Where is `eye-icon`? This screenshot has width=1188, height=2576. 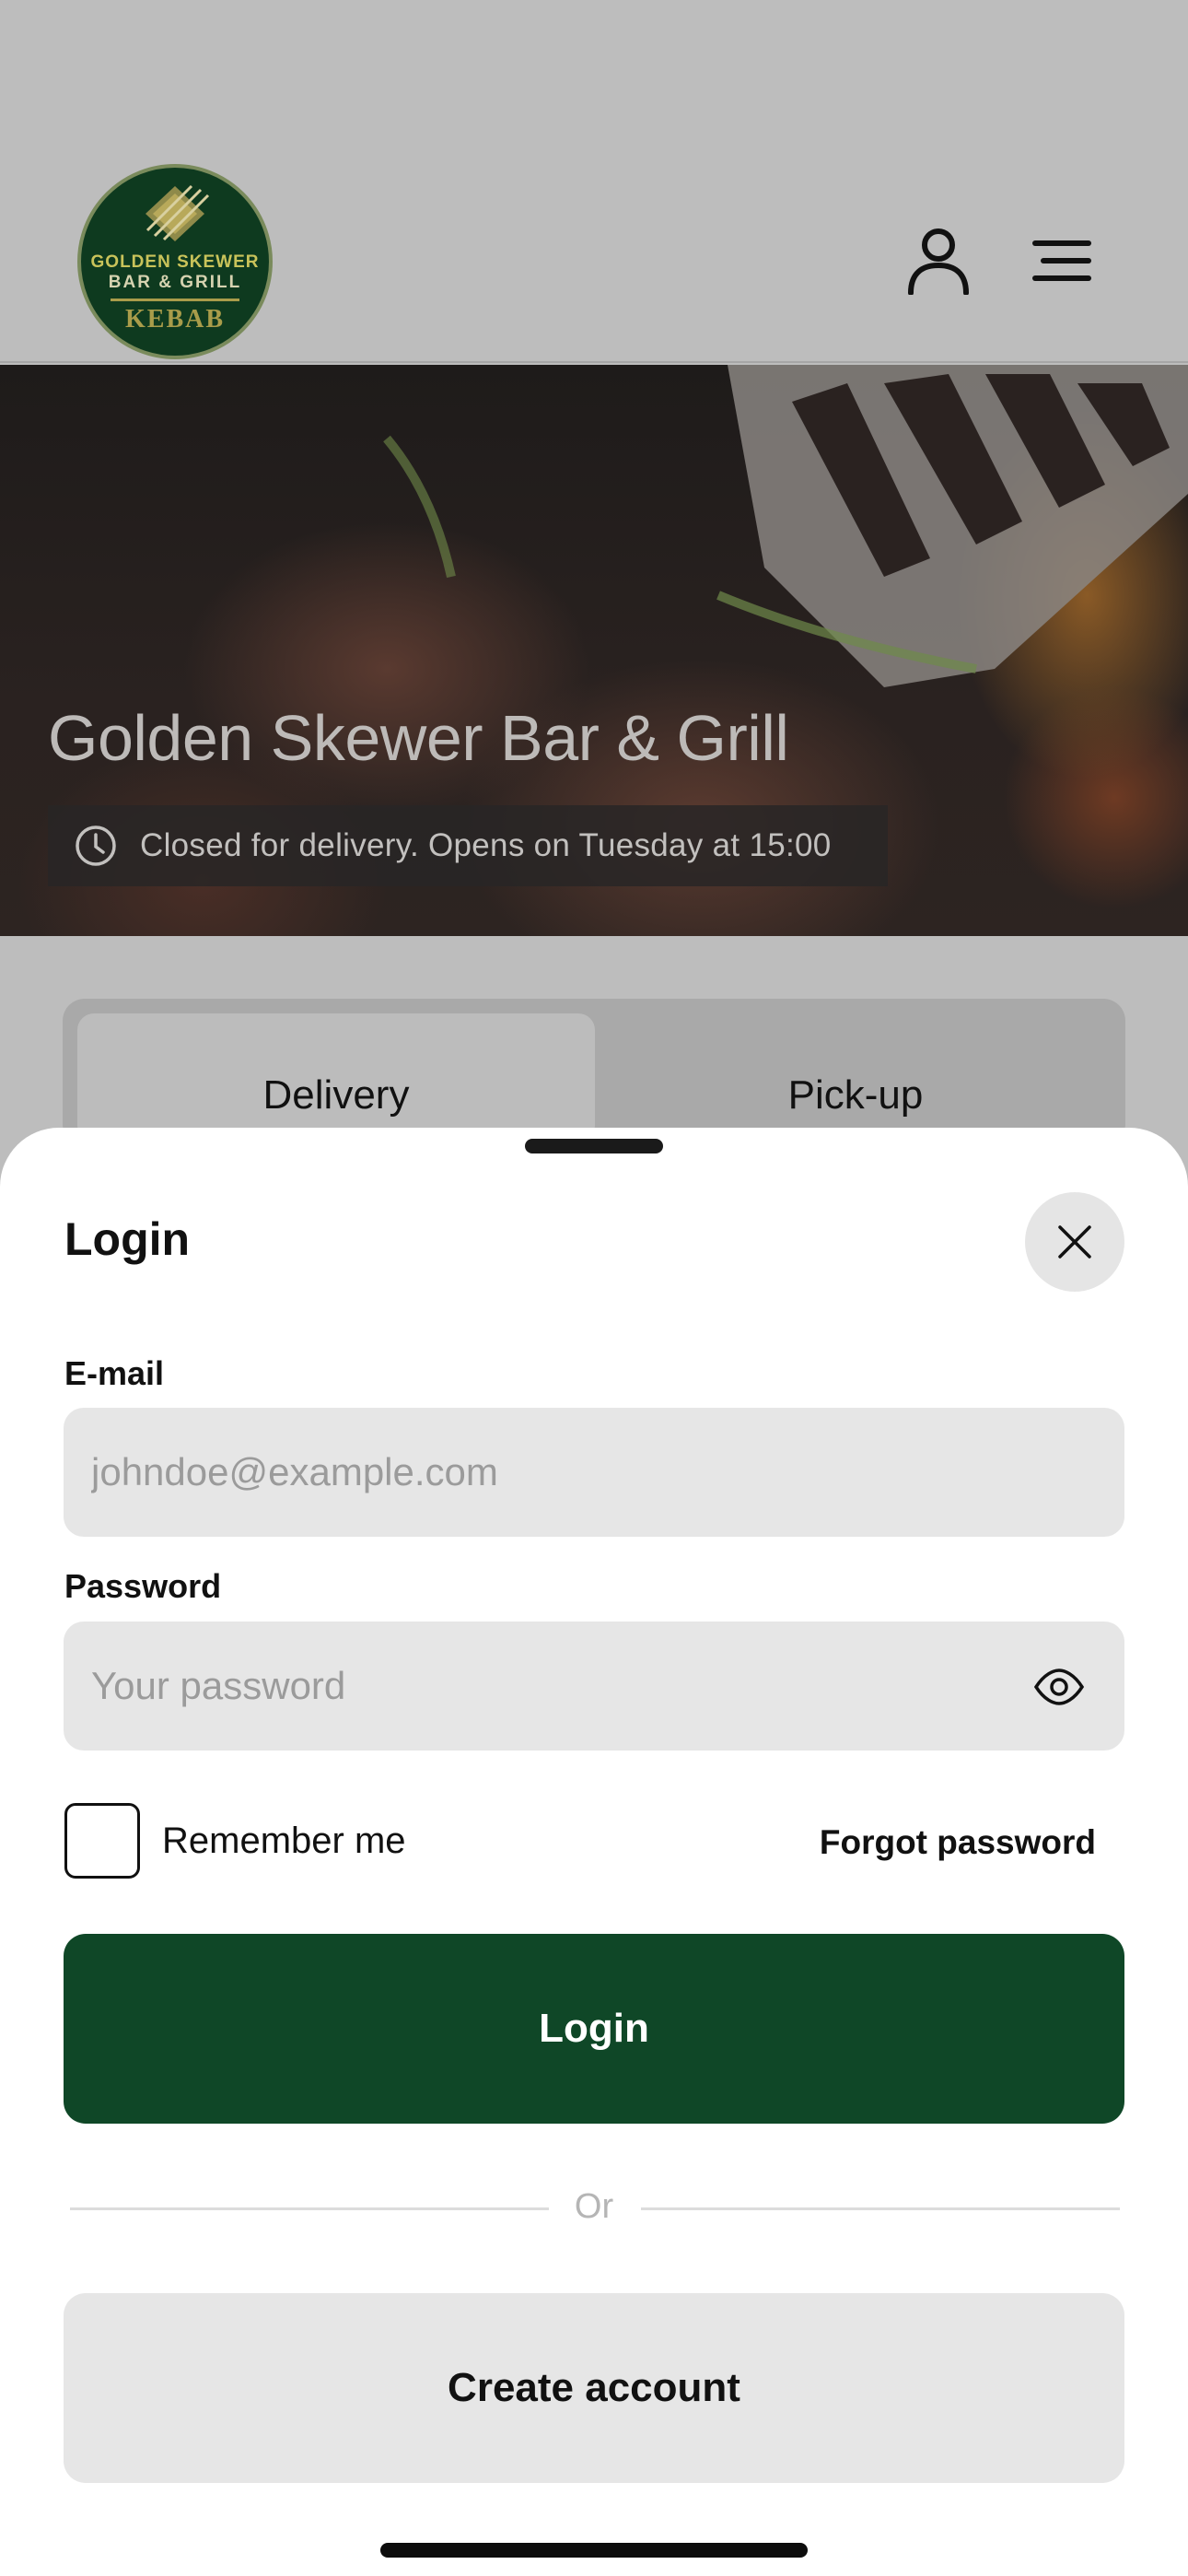
eye-icon is located at coordinates (1059, 1687).